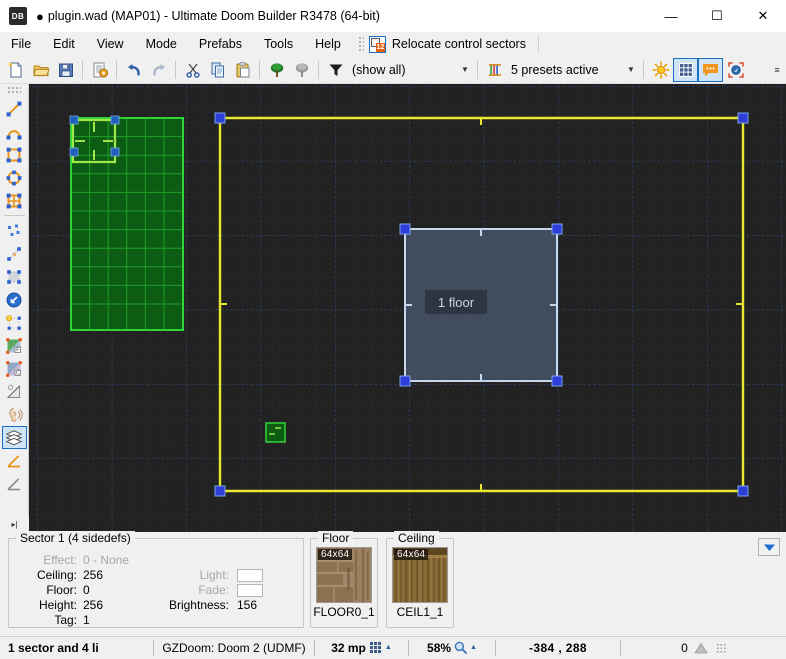  Describe the element at coordinates (361, 648) in the screenshot. I see `status-grid-size: 32 mp ▲` at that location.